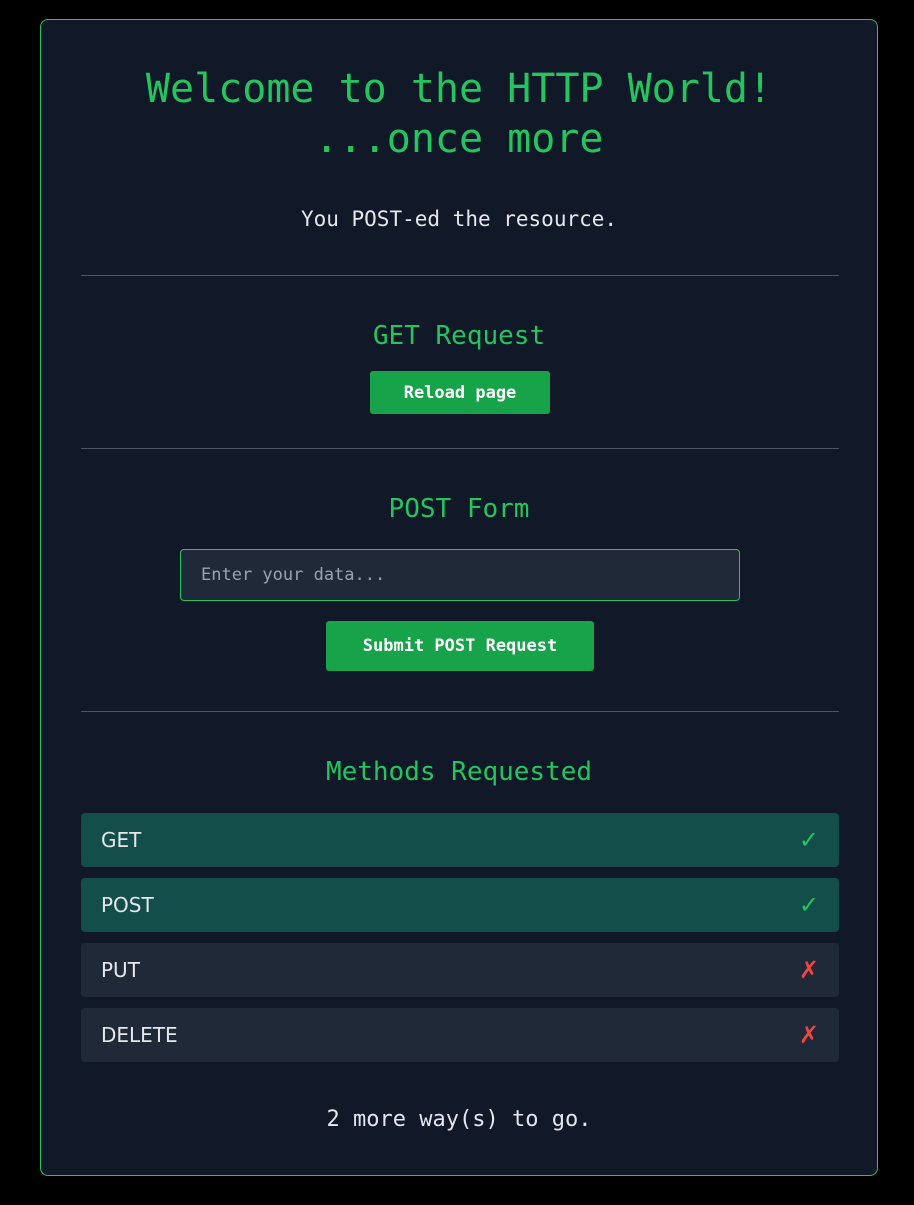 This screenshot has height=1205, width=914. I want to click on status-message: You POST-ed the resource., so click(459, 219).